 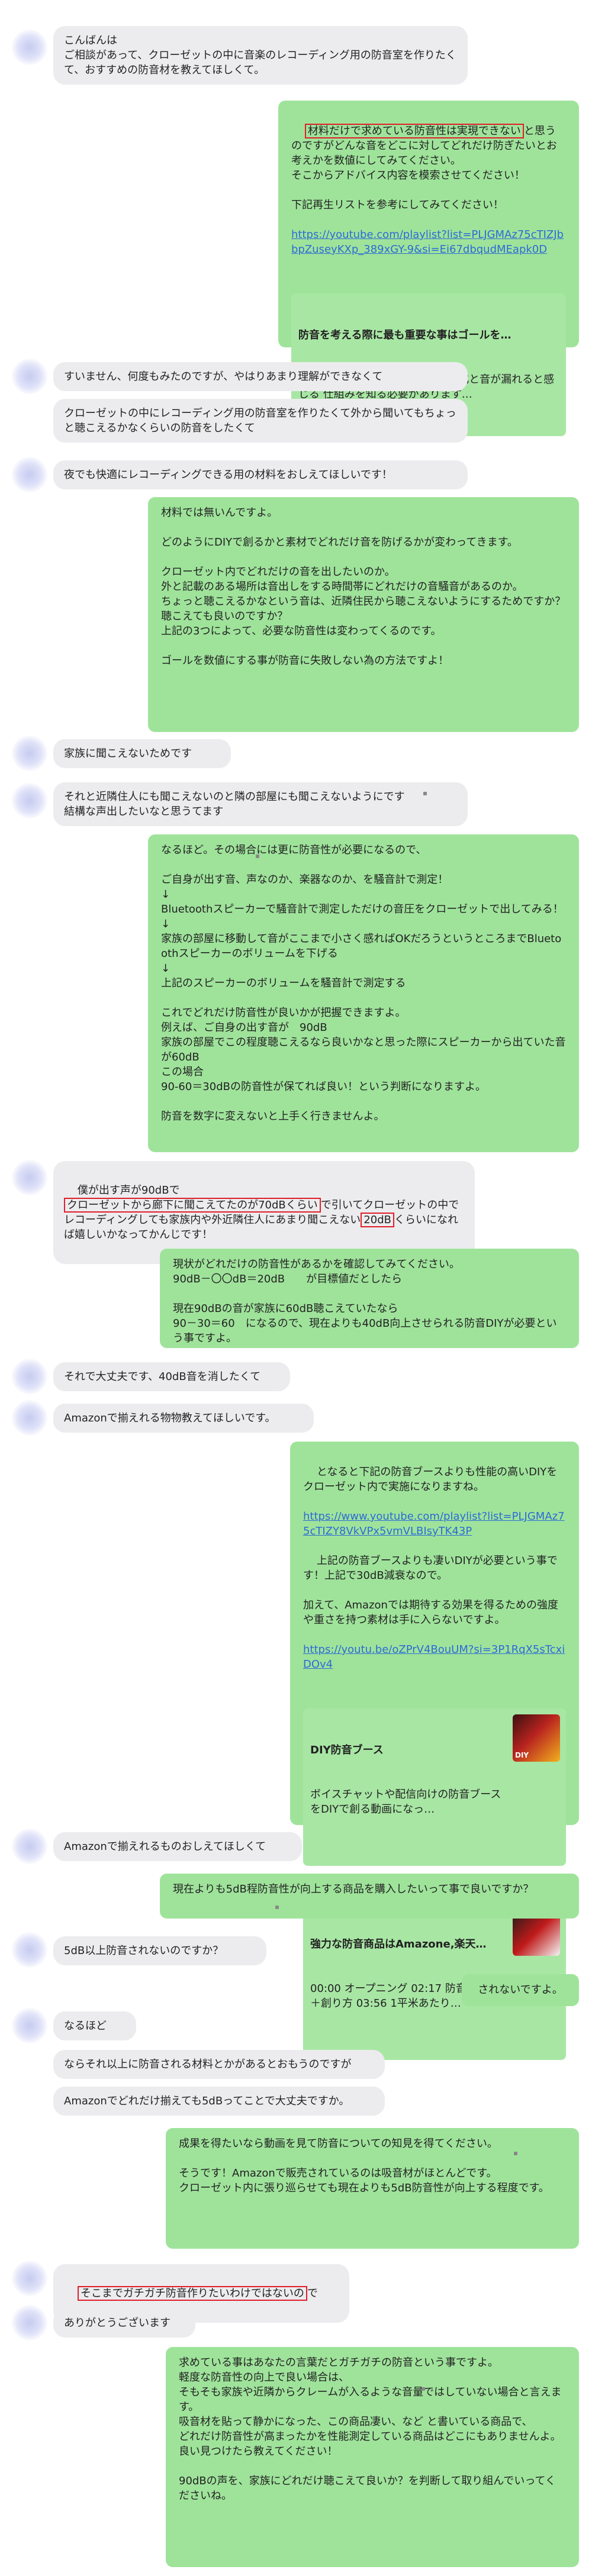 I want to click on highlighted-text: 20dB, so click(x=377, y=1220).